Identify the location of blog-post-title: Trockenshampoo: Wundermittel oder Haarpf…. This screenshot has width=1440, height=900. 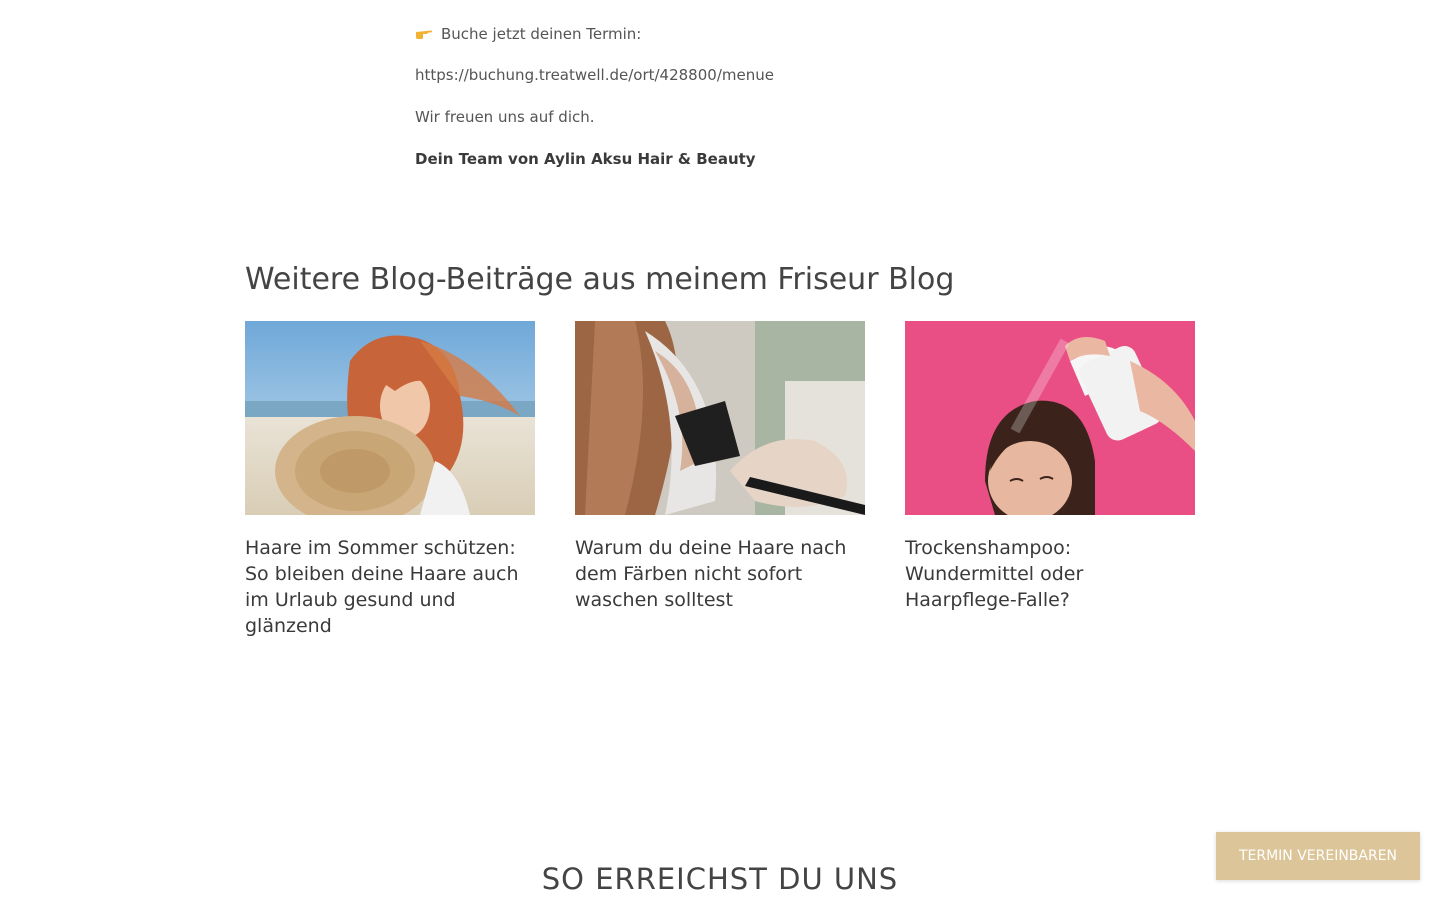
(1050, 574).